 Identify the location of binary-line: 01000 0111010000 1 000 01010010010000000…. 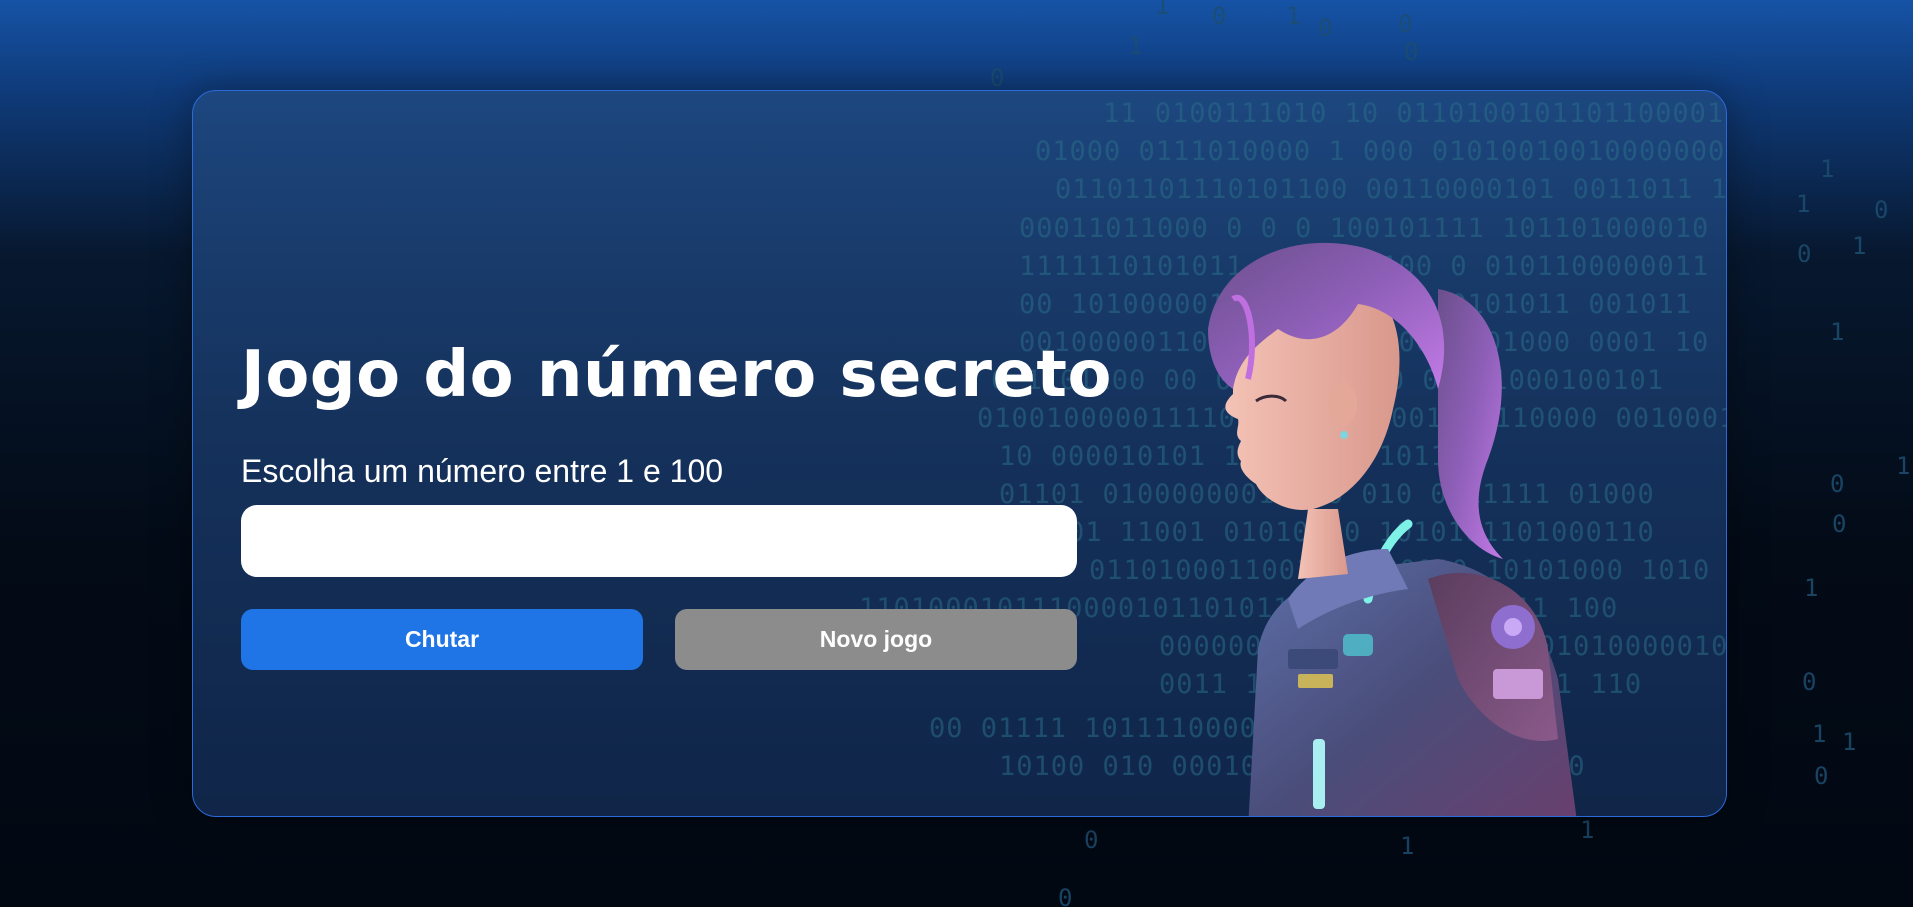
(1380, 151).